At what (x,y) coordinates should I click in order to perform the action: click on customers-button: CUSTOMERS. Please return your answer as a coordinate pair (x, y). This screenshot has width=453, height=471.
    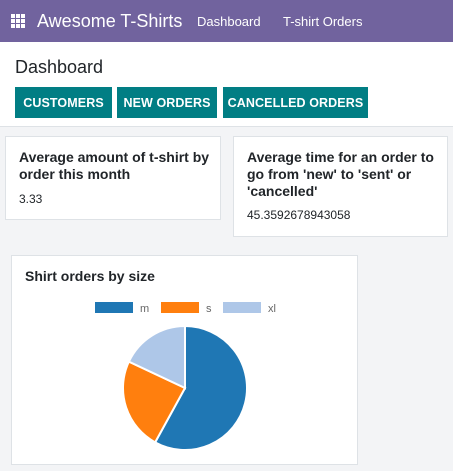
    Looking at the image, I should click on (63, 102).